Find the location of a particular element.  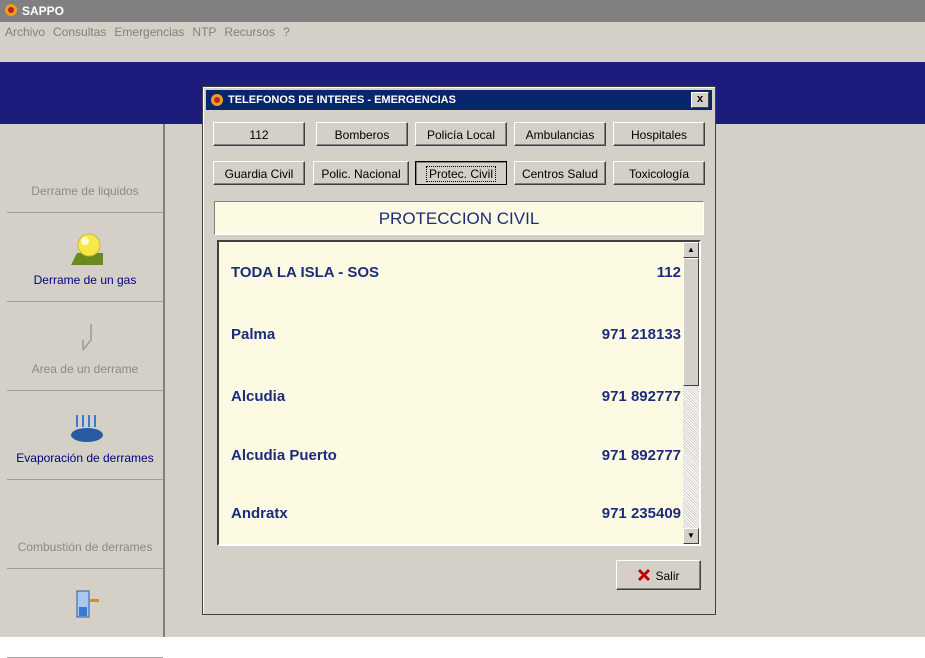

sidebar-item-label: Derrame de un gas is located at coordinates (85, 280).